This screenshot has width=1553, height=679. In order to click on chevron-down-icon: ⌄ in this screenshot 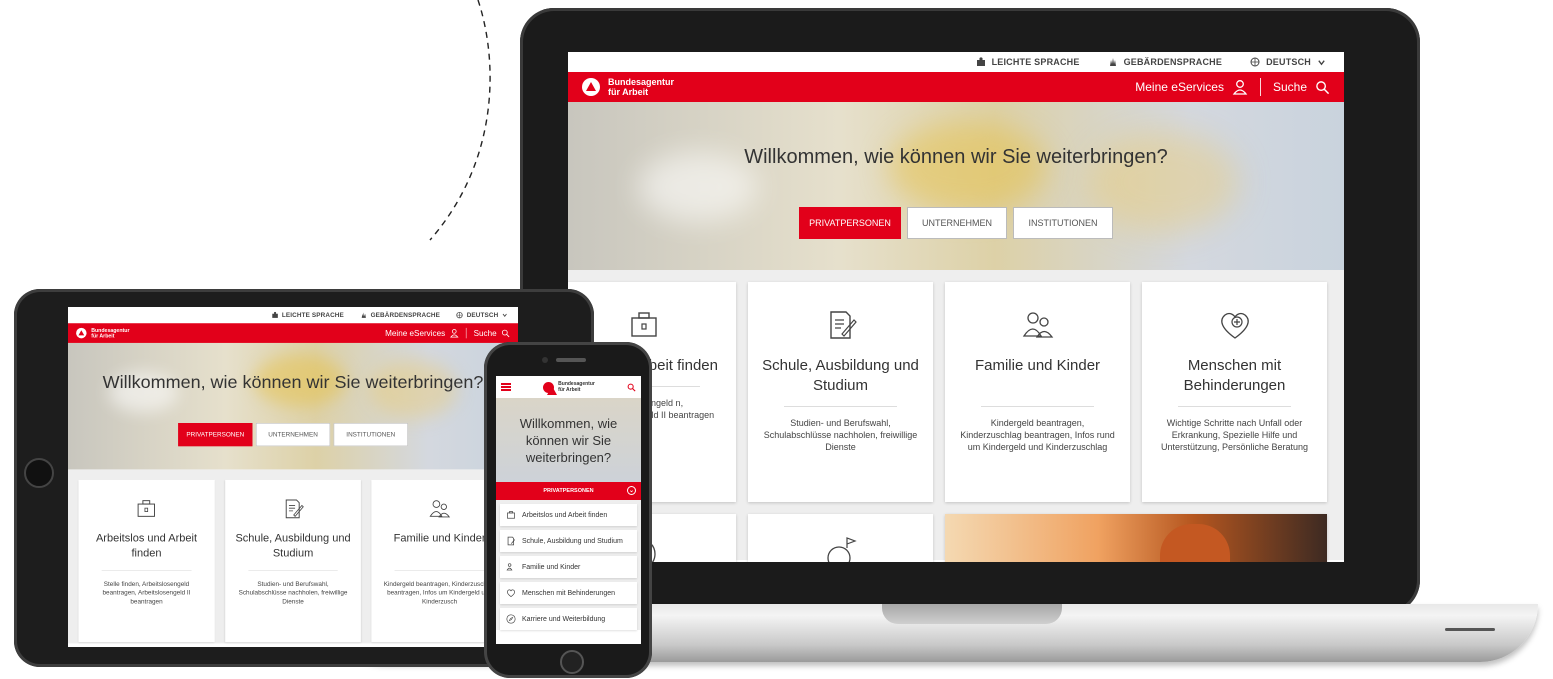, I will do `click(631, 490)`.